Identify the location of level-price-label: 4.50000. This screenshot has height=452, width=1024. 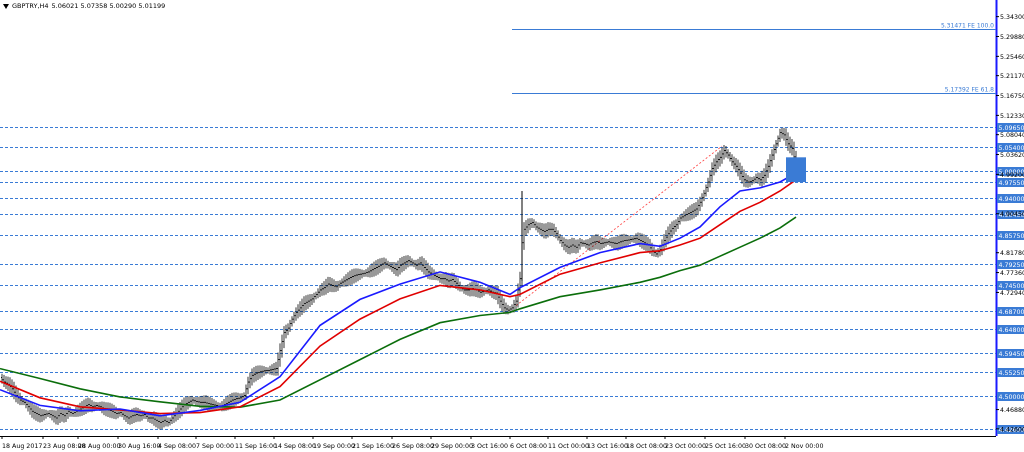
(1011, 397).